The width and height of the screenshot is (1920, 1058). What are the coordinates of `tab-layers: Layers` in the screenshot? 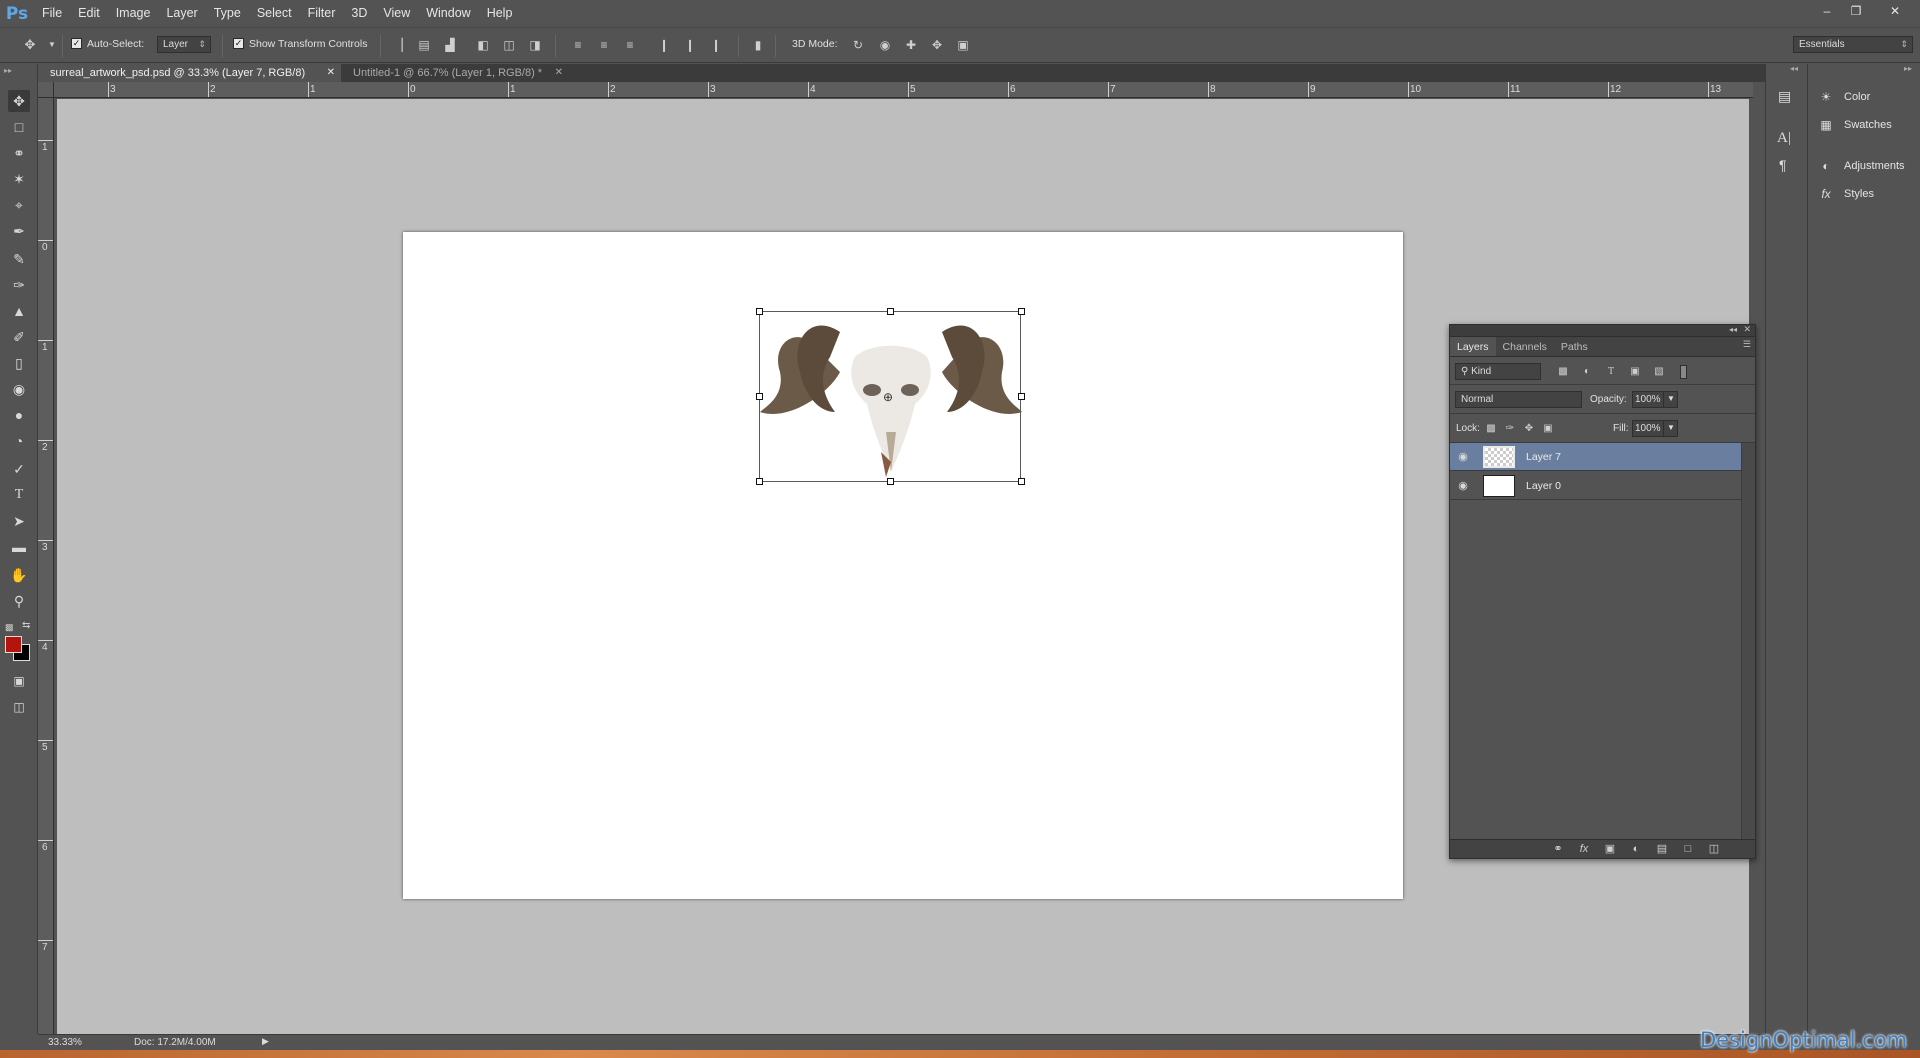 It's located at (1473, 346).